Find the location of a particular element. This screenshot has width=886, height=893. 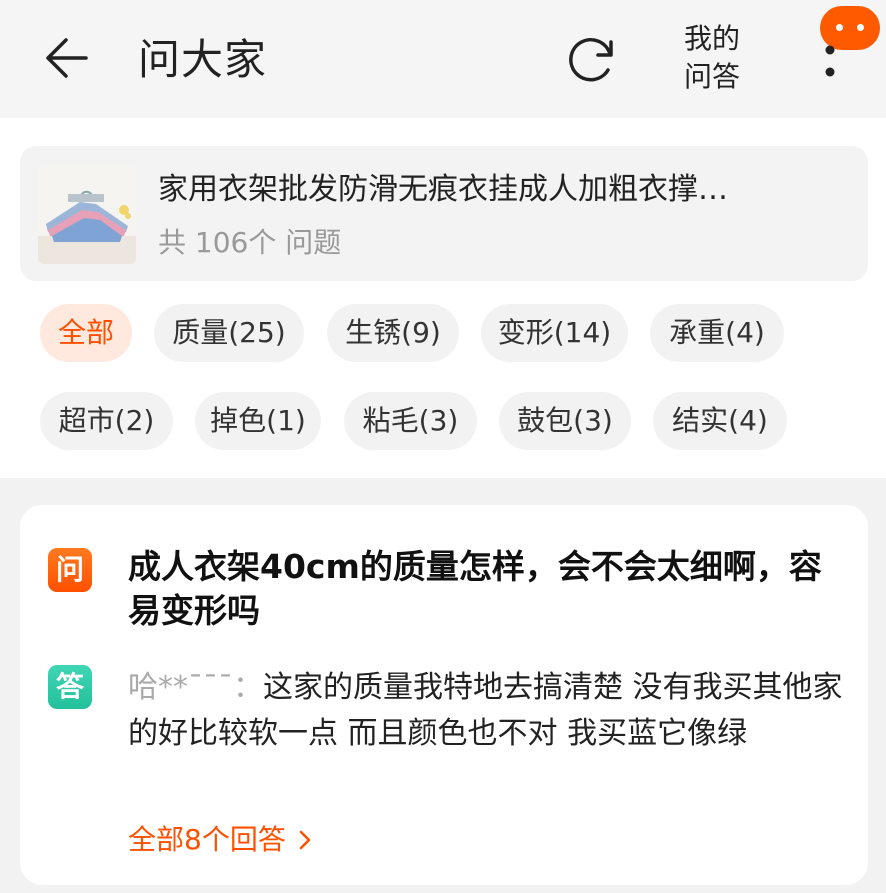

answer-username: 哈**ˉˉˉ： is located at coordinates (195, 687).